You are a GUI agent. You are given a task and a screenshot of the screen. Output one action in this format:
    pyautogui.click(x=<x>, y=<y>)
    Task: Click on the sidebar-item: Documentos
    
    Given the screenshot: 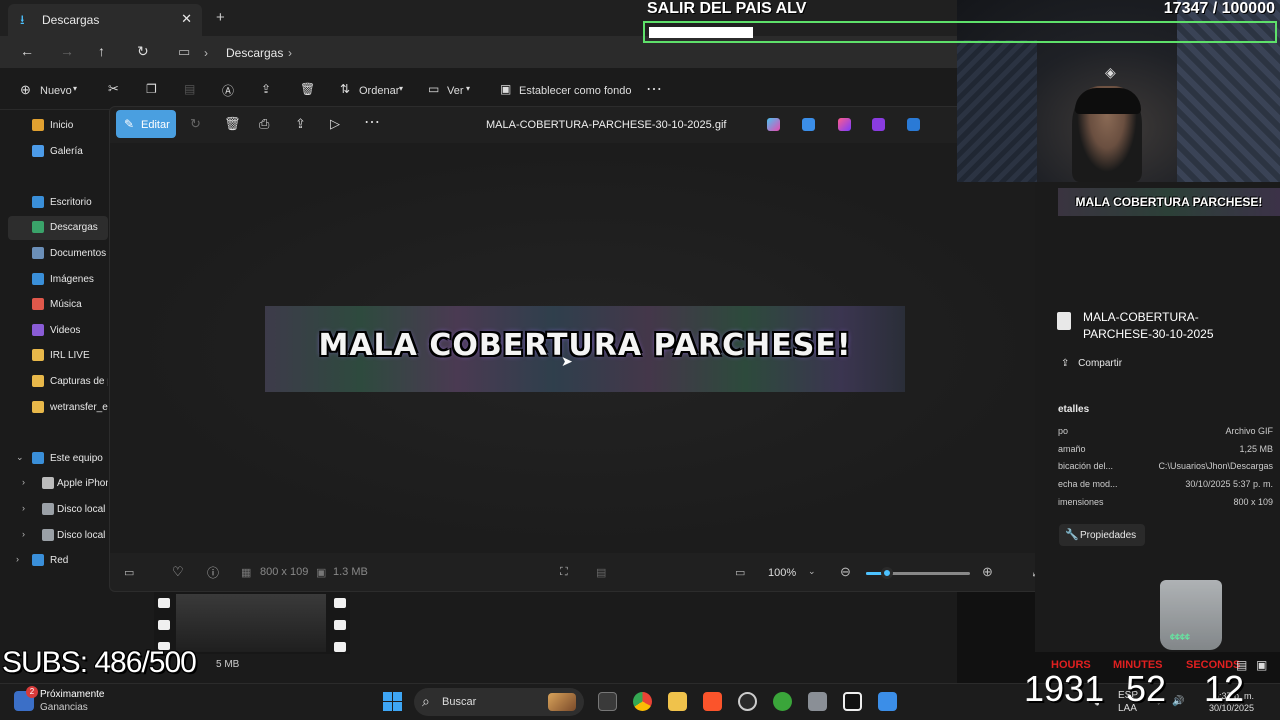 What is the action you would take?
    pyautogui.click(x=58, y=254)
    